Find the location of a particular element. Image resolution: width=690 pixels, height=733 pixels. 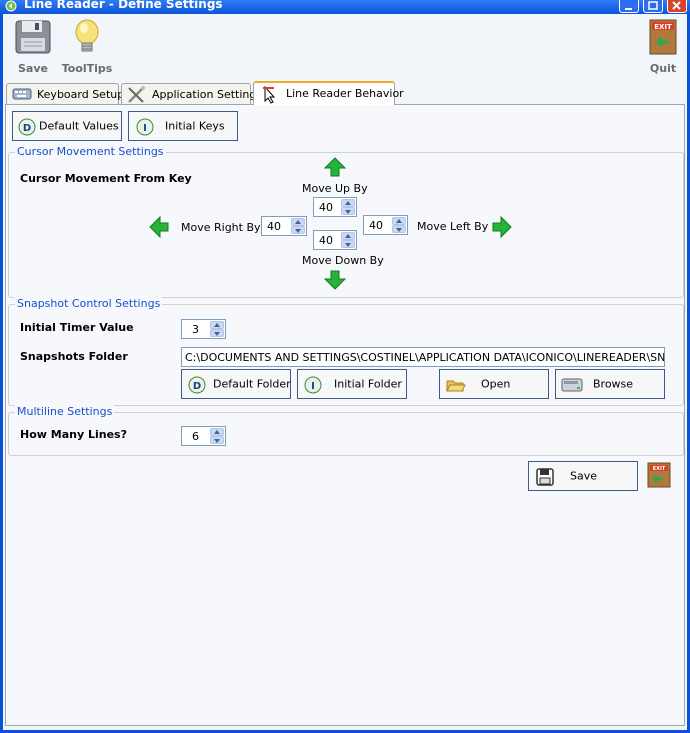

initial-folder-button: I Initial Folder is located at coordinates (352, 384).